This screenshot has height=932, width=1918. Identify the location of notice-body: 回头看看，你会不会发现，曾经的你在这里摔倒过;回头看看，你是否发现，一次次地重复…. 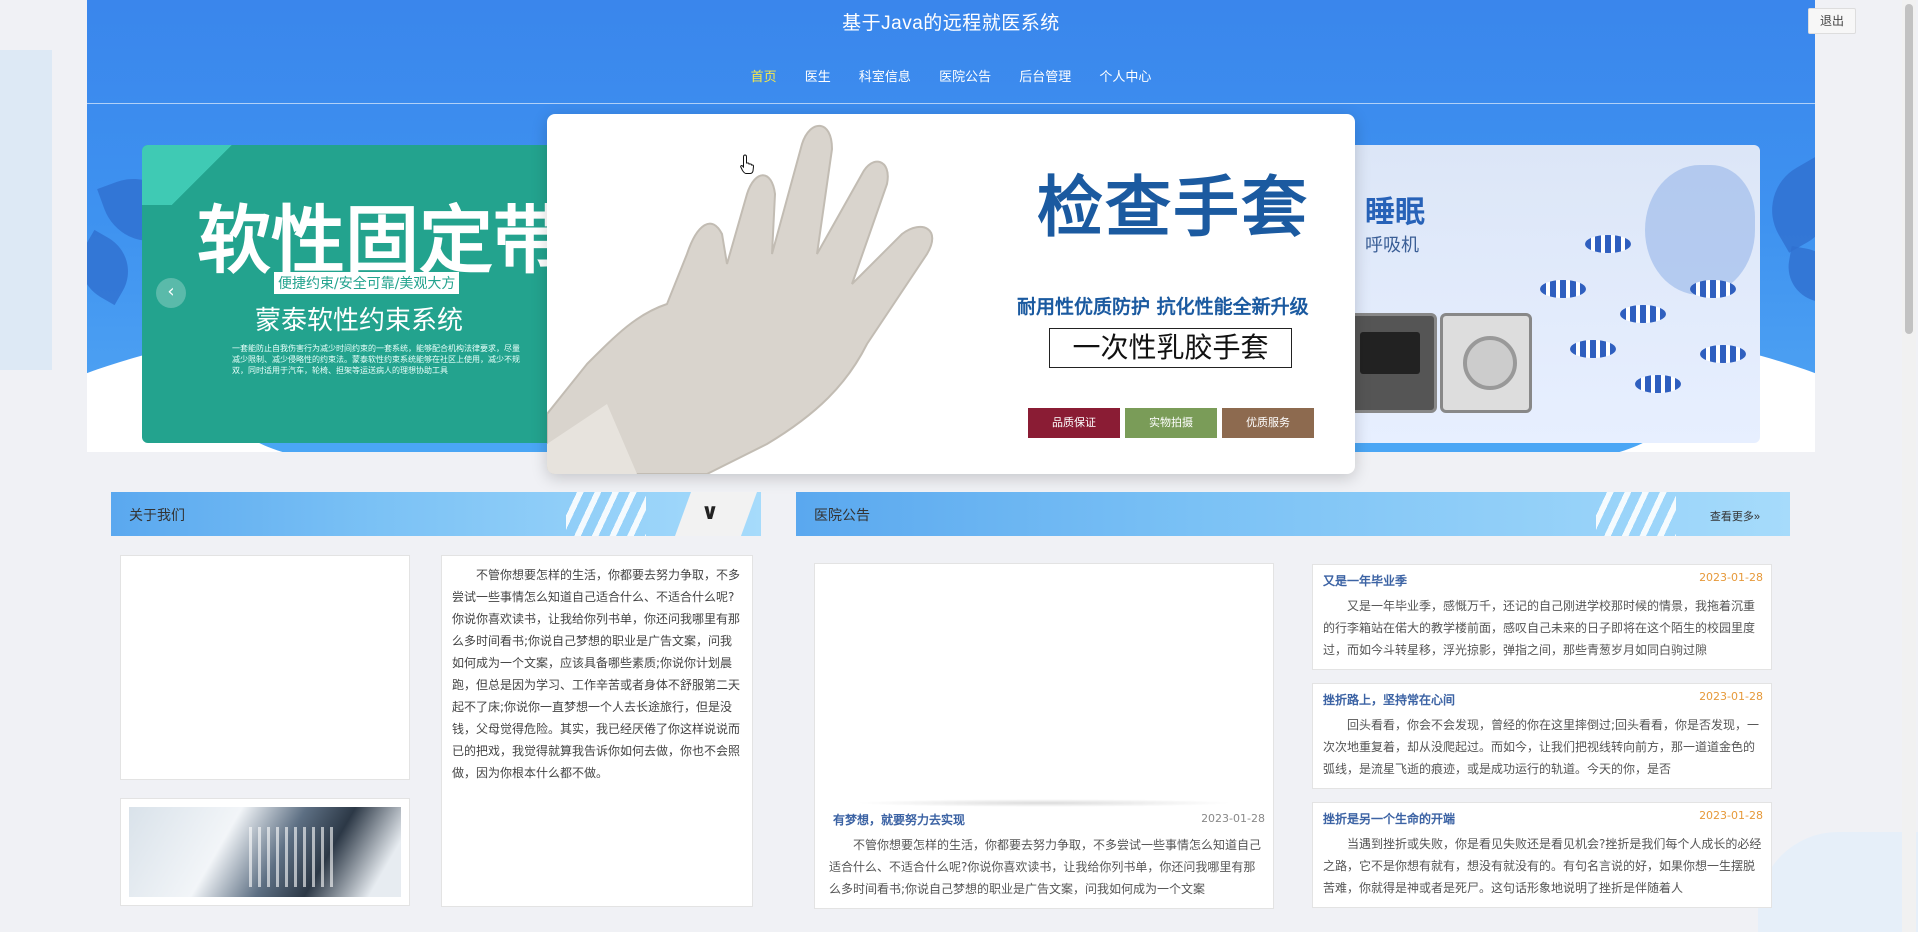
(1541, 747).